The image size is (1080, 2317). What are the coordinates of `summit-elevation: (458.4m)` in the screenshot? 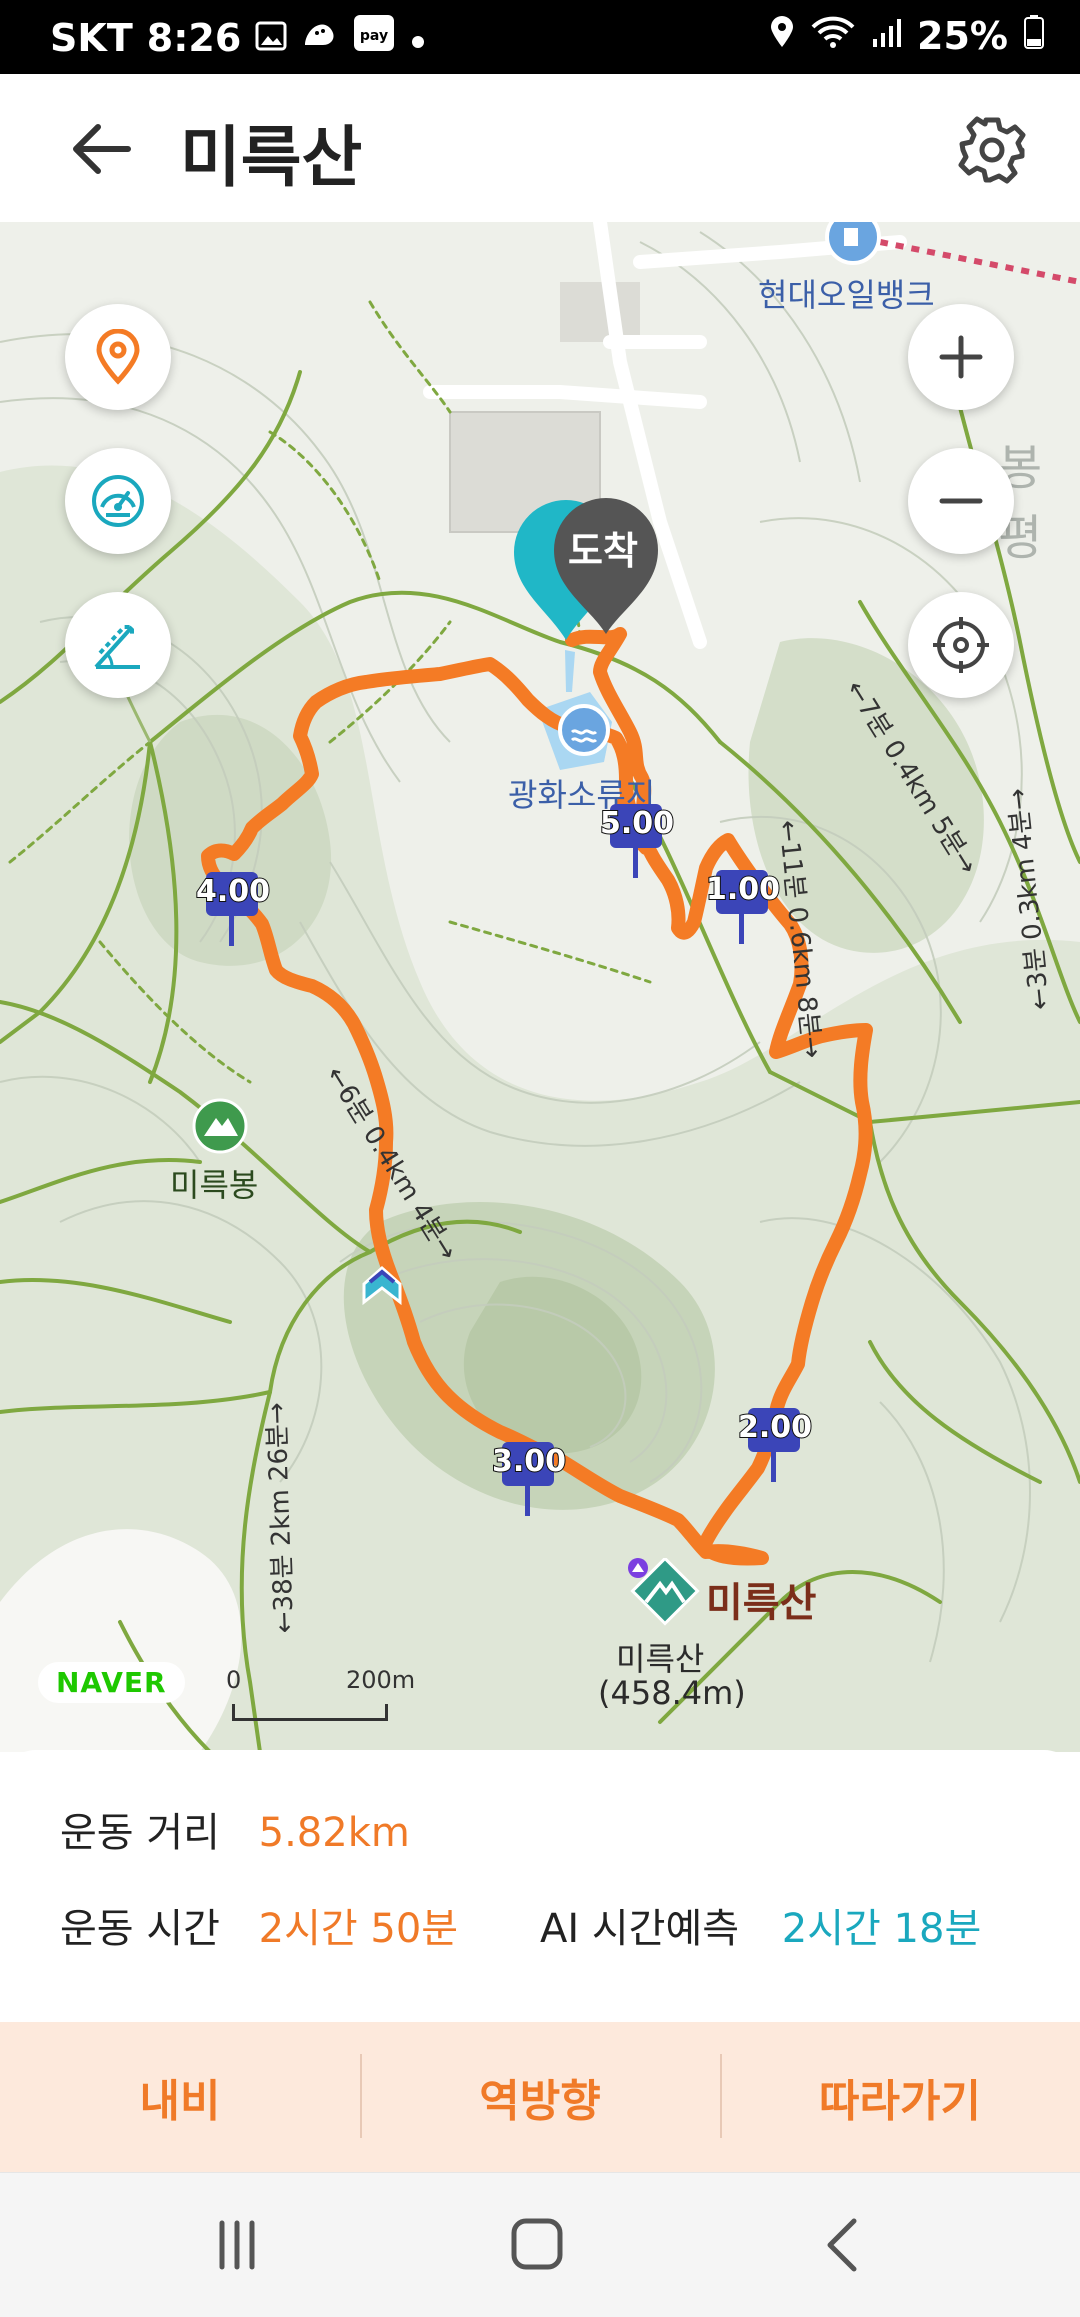 It's located at (672, 1693).